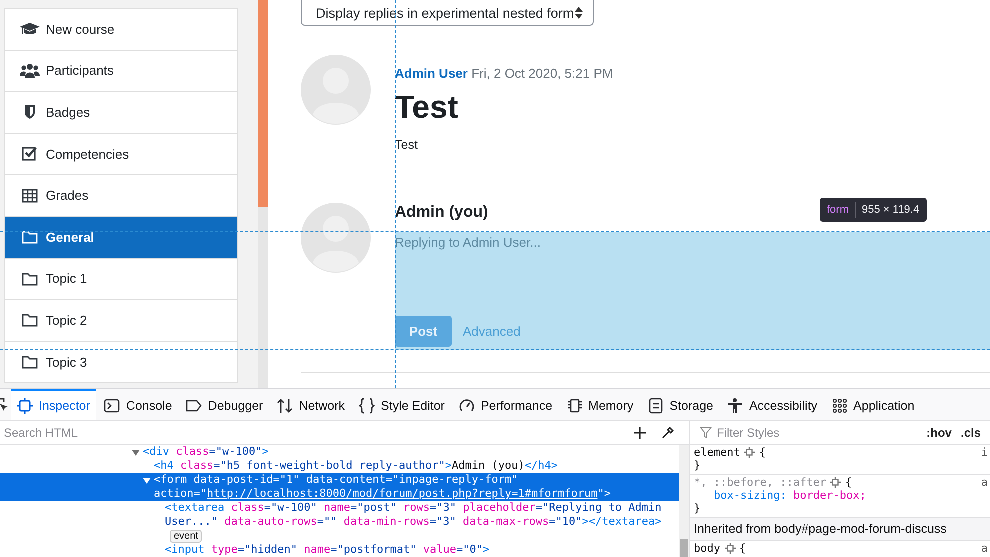 This screenshot has height=557, width=990. What do you see at coordinates (328, 550) in the screenshot?
I see `code-line: <input type="hidden" name="postformat" value="0">` at bounding box center [328, 550].